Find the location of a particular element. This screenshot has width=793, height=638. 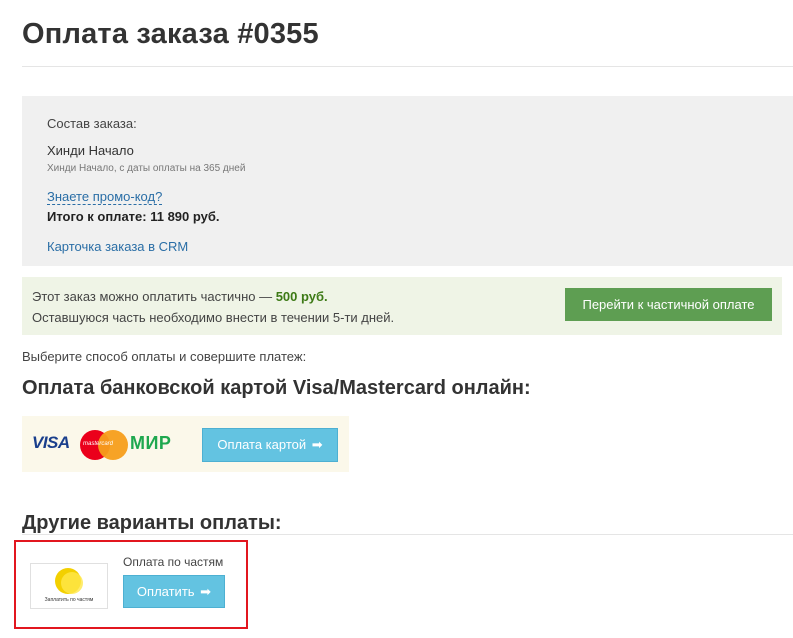

mastercard-logo: mastercard is located at coordinates (104, 445).